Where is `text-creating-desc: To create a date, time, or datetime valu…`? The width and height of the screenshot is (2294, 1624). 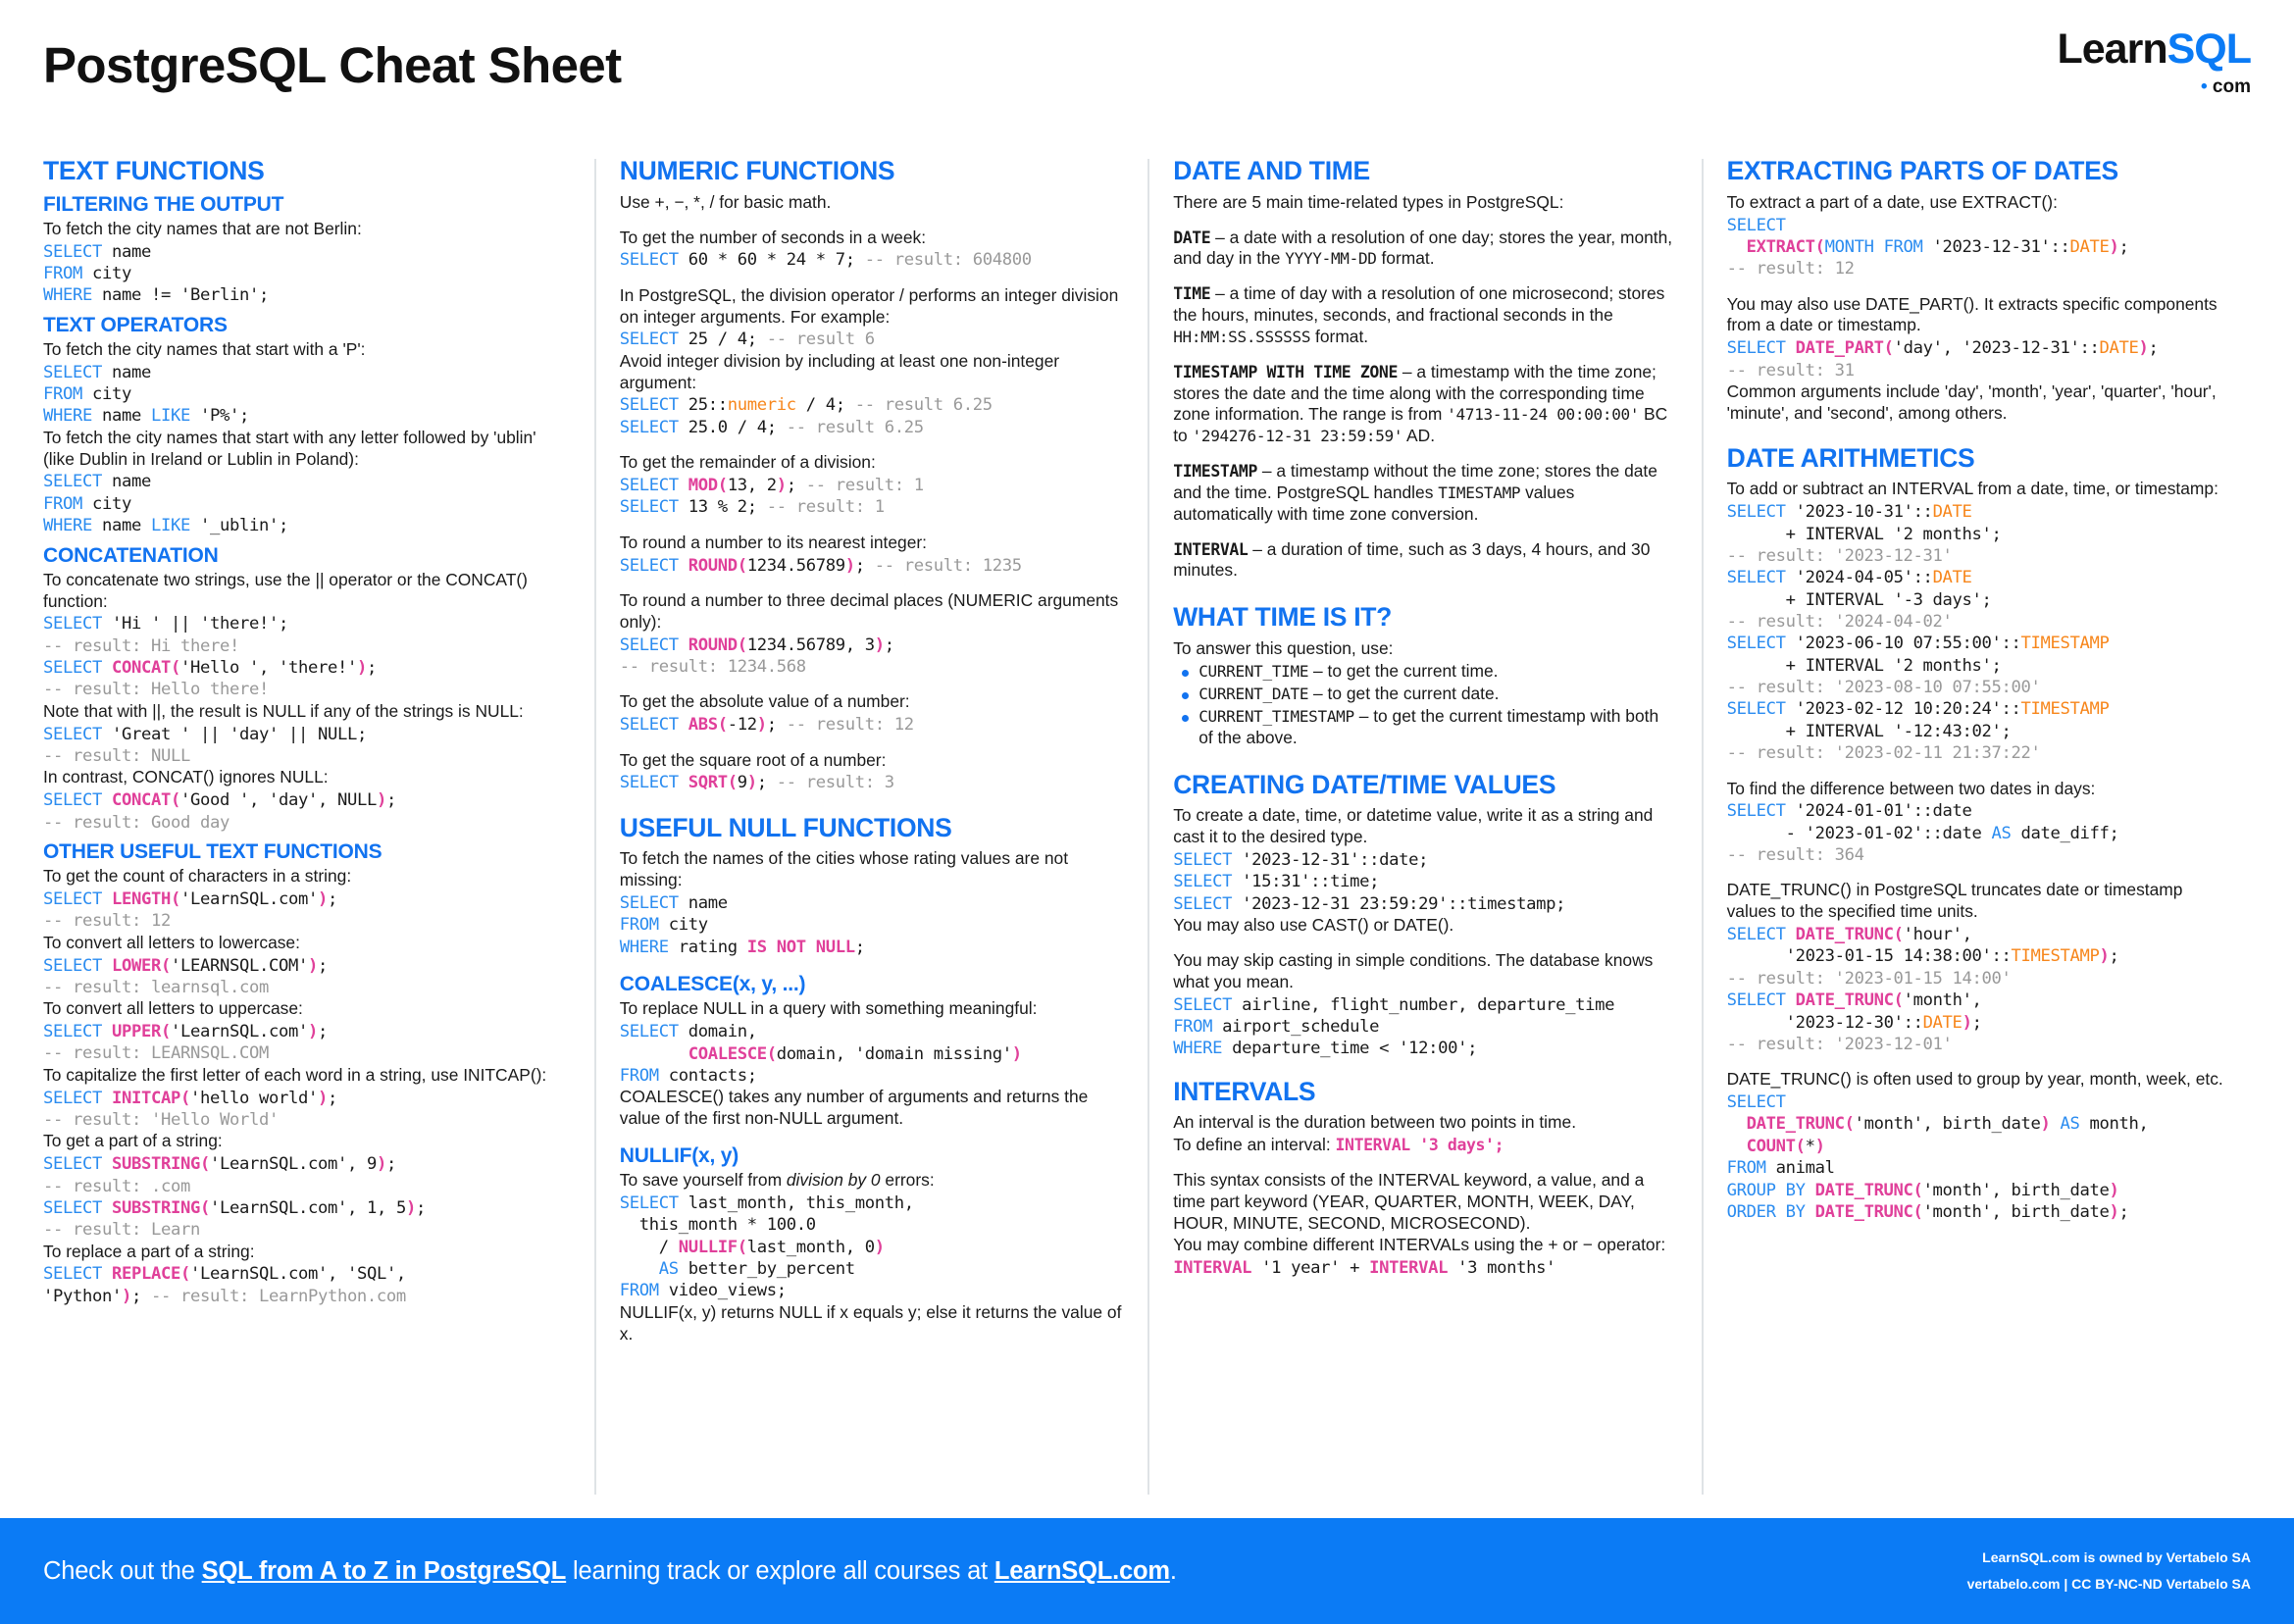
text-creating-desc: To create a date, time, or datetime valu… is located at coordinates (1413, 826).